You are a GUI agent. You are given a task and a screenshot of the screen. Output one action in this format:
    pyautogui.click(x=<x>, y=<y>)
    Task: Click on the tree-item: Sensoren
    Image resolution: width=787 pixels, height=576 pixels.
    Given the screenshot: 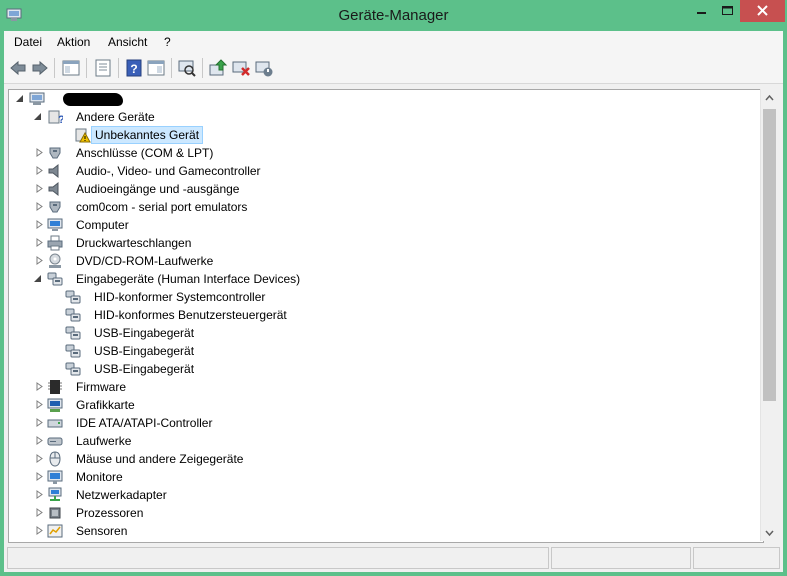 What is the action you would take?
    pyautogui.click(x=379, y=531)
    